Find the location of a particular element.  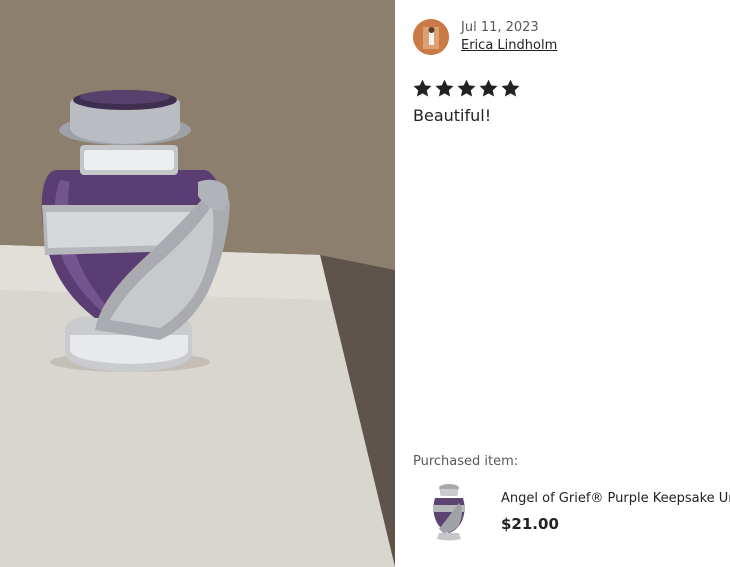

review-text: Beautiful! is located at coordinates (452, 115).